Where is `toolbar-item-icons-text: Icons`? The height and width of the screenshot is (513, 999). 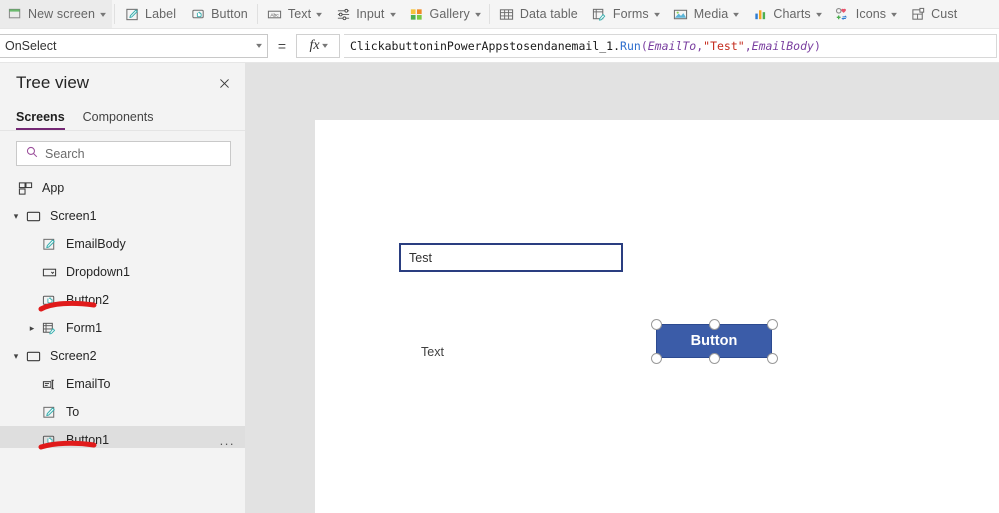 toolbar-item-icons-text: Icons is located at coordinates (871, 14).